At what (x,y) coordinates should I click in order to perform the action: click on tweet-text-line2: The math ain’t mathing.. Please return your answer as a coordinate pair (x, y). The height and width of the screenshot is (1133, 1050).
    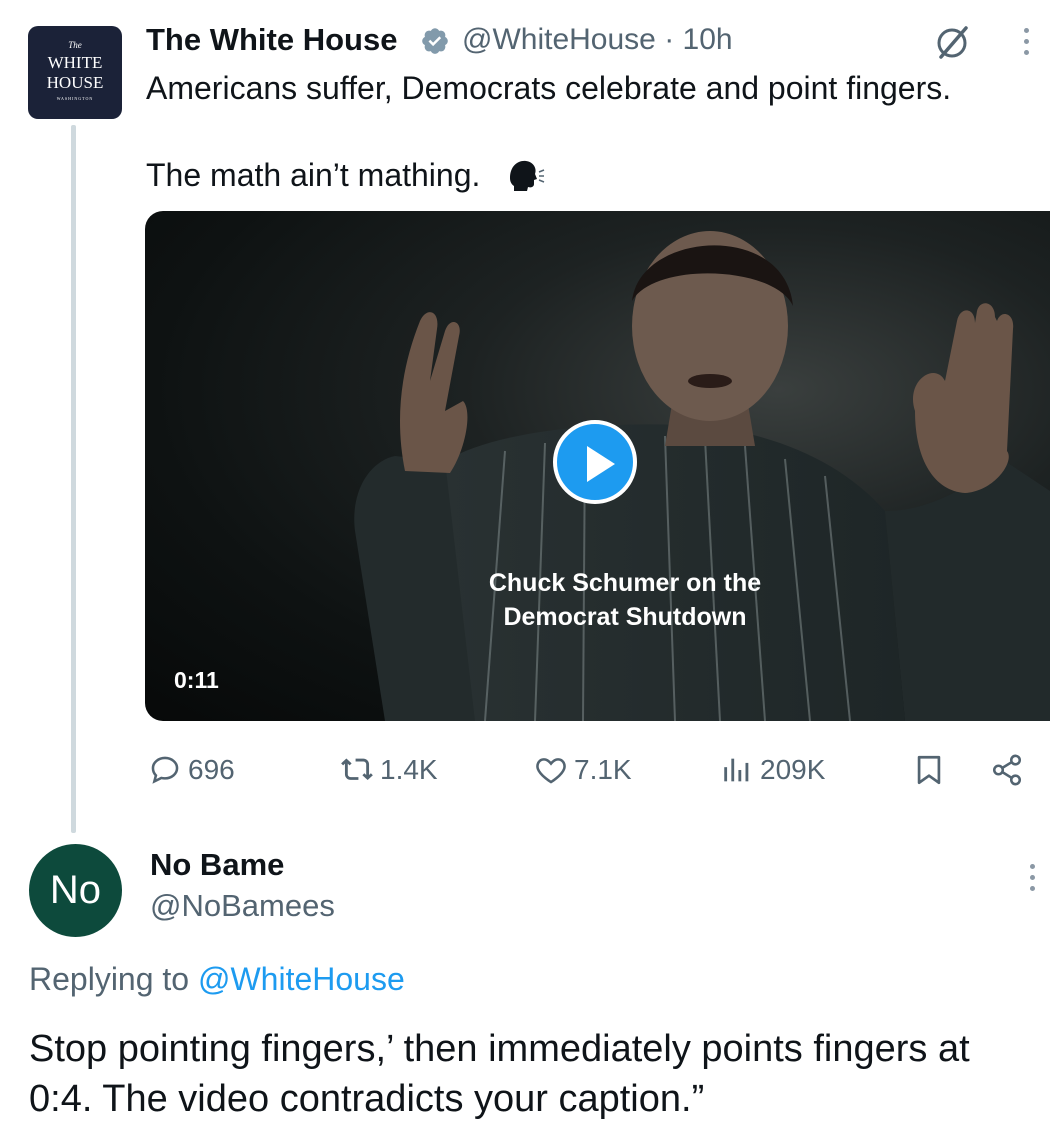
    Looking at the image, I should click on (313, 175).